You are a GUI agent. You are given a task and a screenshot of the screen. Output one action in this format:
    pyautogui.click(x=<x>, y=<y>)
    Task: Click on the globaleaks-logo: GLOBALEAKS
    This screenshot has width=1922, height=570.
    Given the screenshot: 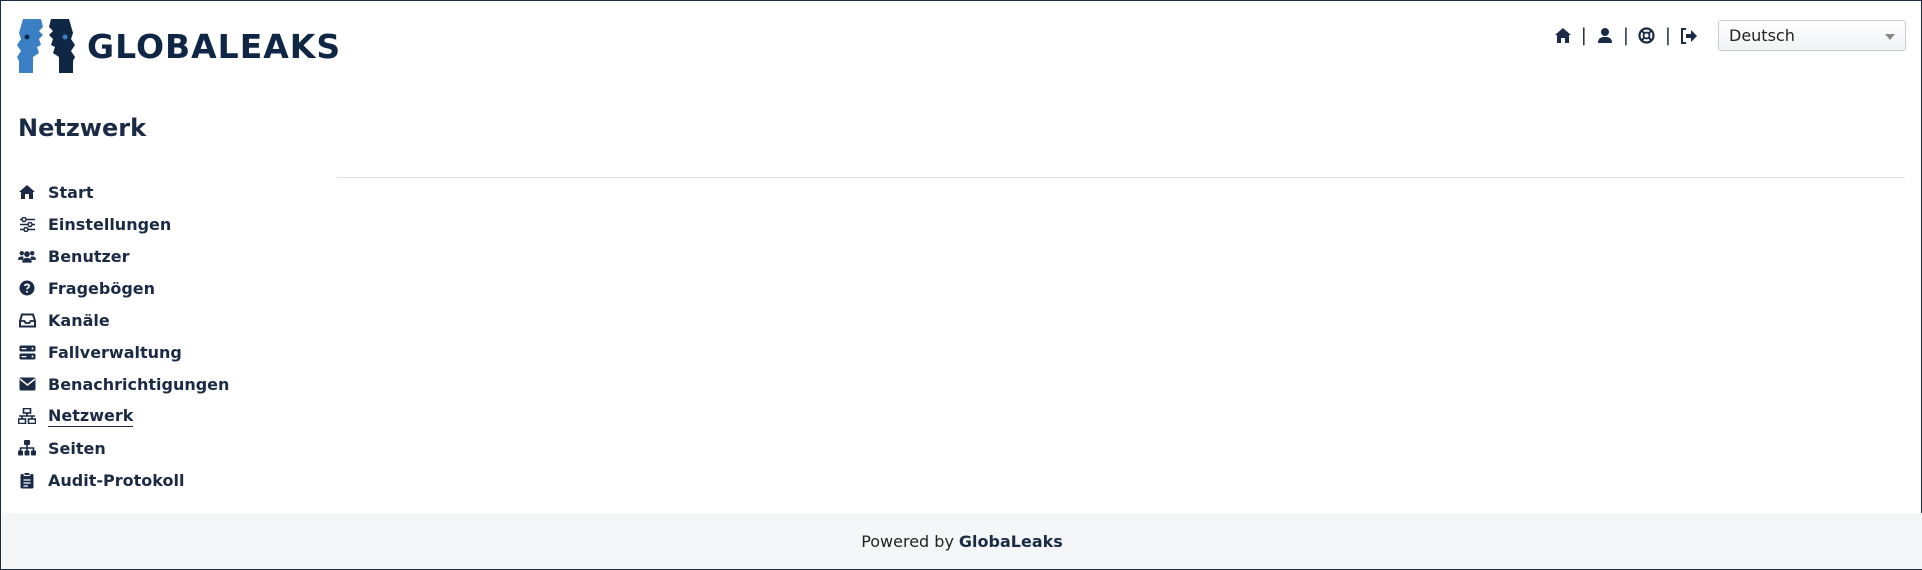 What is the action you would take?
    pyautogui.click(x=179, y=46)
    